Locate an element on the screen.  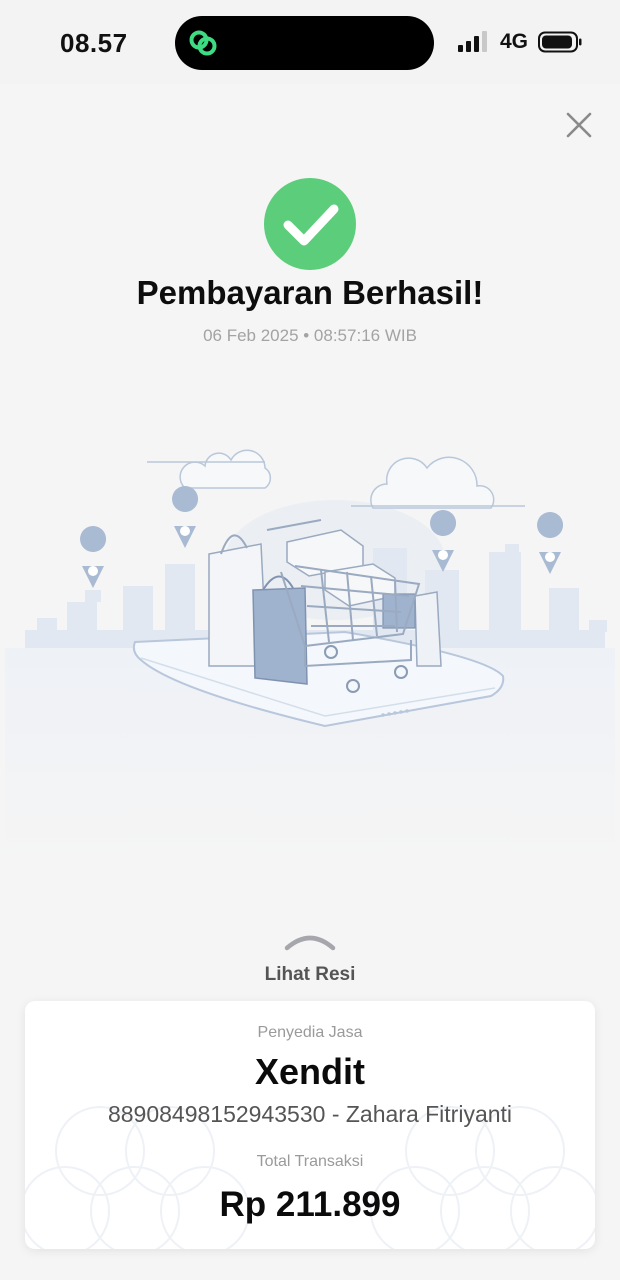
close-icon is located at coordinates (579, 125).